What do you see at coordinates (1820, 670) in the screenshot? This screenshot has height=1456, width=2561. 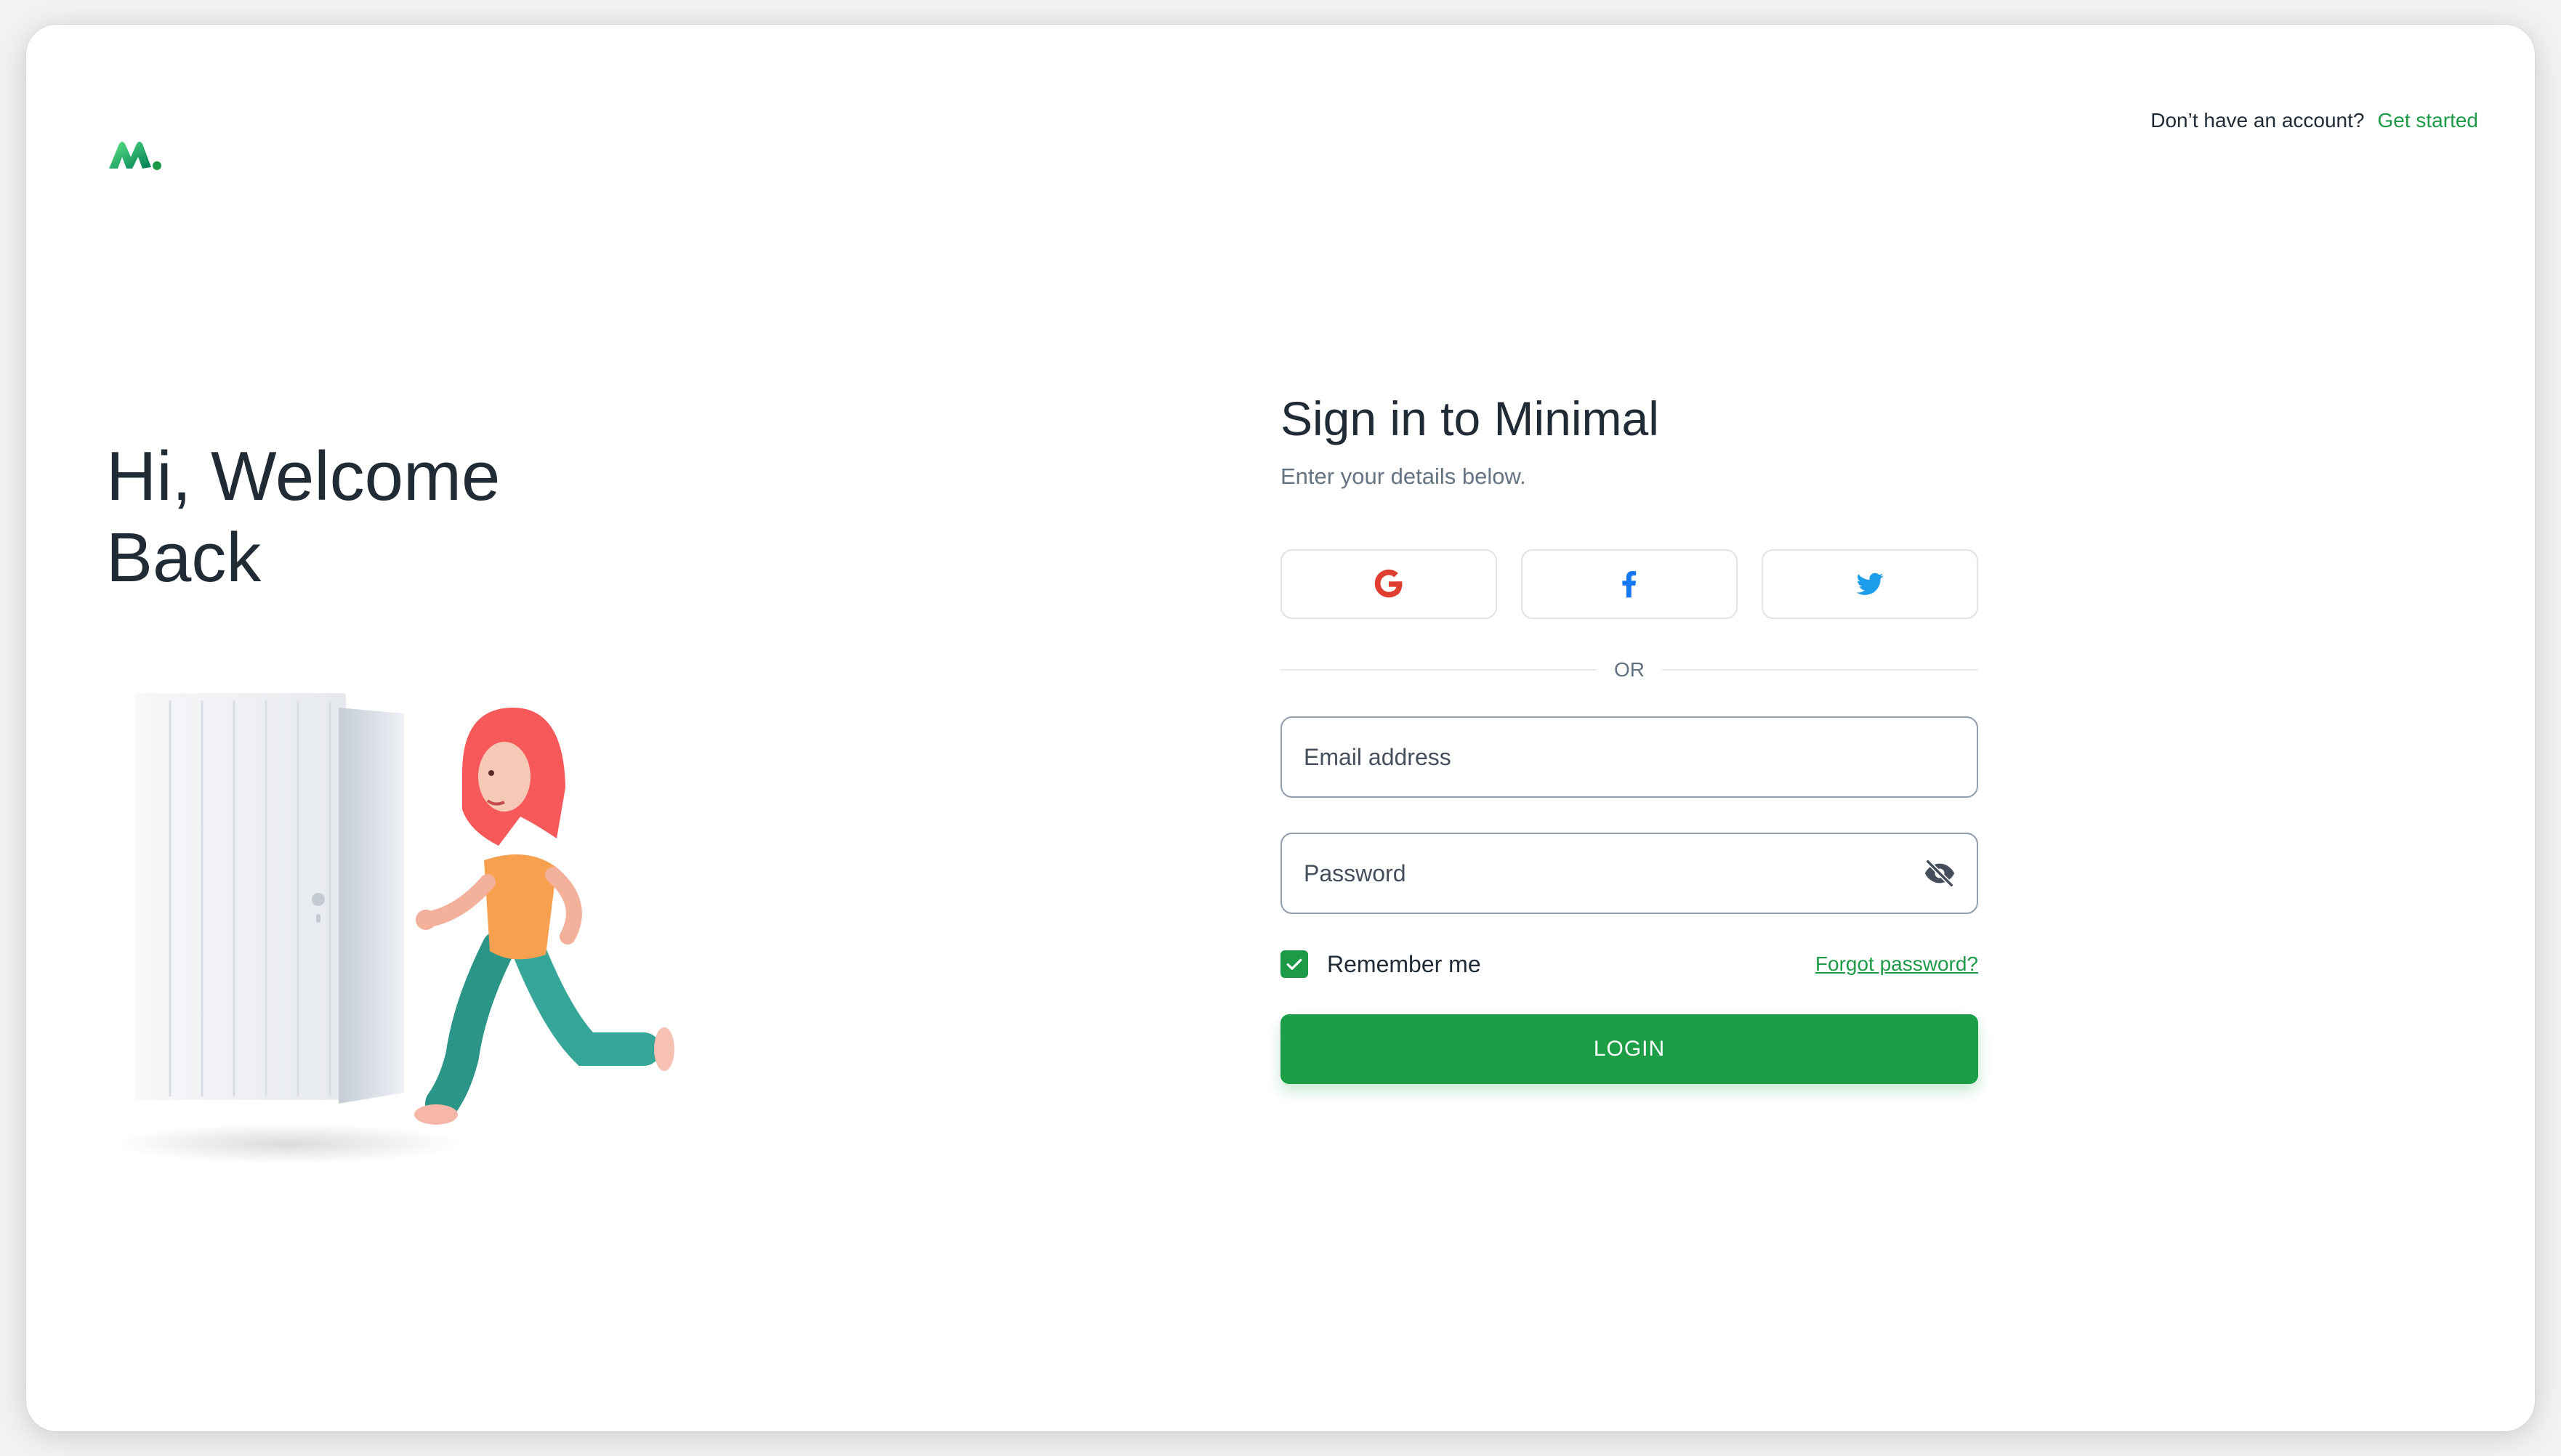 I see `divider-line-right` at bounding box center [1820, 670].